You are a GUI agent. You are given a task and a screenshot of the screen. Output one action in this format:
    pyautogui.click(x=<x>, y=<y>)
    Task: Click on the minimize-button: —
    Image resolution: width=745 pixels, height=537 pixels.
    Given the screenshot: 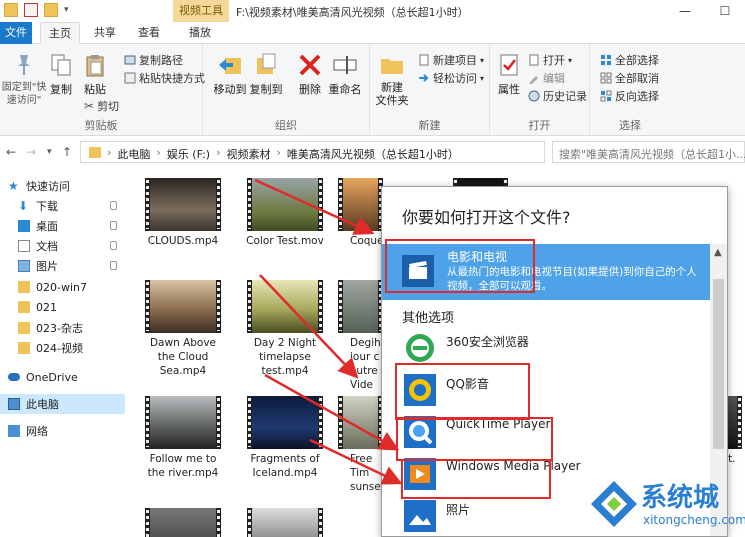 What is the action you would take?
    pyautogui.click(x=685, y=11)
    